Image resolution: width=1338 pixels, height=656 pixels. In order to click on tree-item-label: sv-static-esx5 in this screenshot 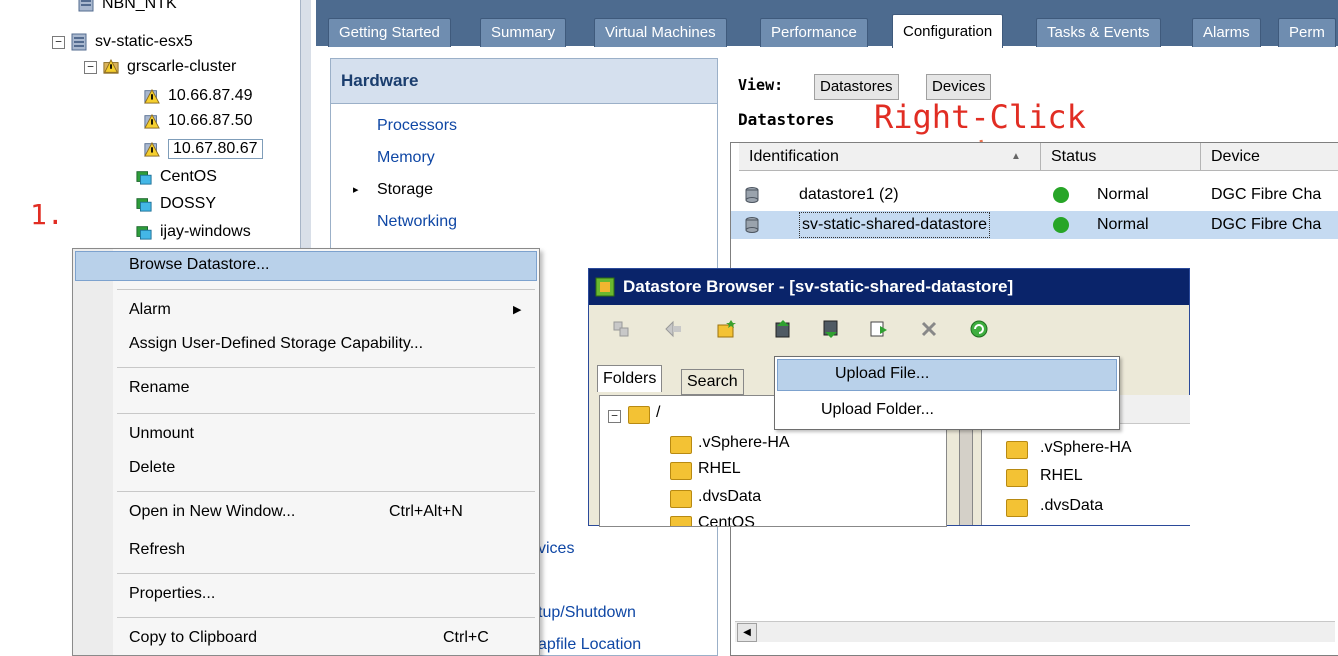, I will do `click(144, 41)`.